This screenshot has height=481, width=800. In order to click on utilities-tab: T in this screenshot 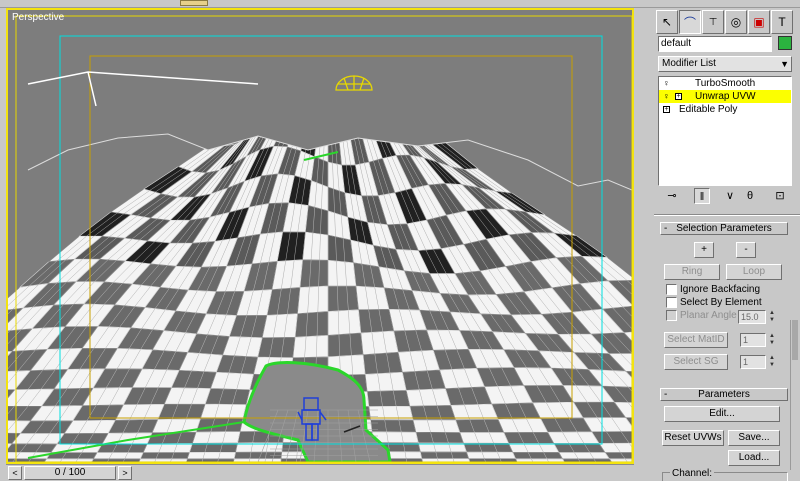, I will do `click(782, 22)`.